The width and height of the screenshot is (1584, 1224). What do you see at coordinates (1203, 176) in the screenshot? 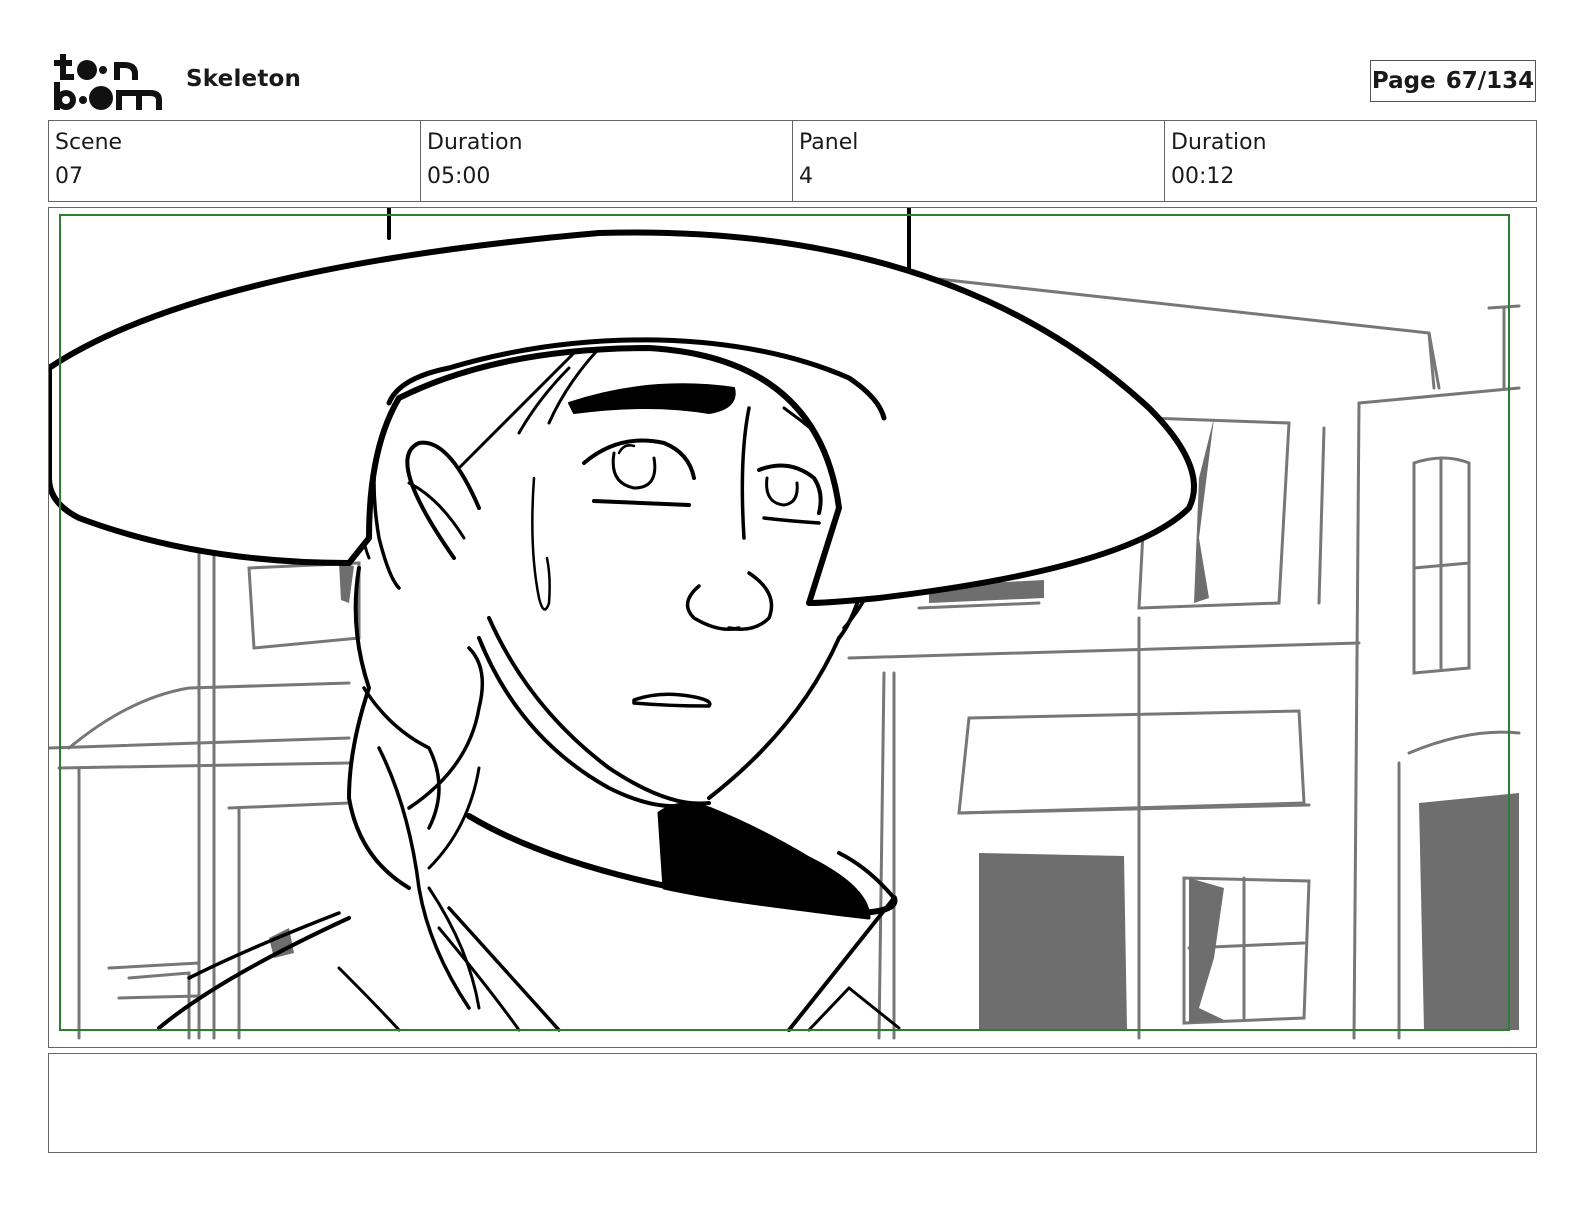
I see `panel-duration-value: 00:12` at bounding box center [1203, 176].